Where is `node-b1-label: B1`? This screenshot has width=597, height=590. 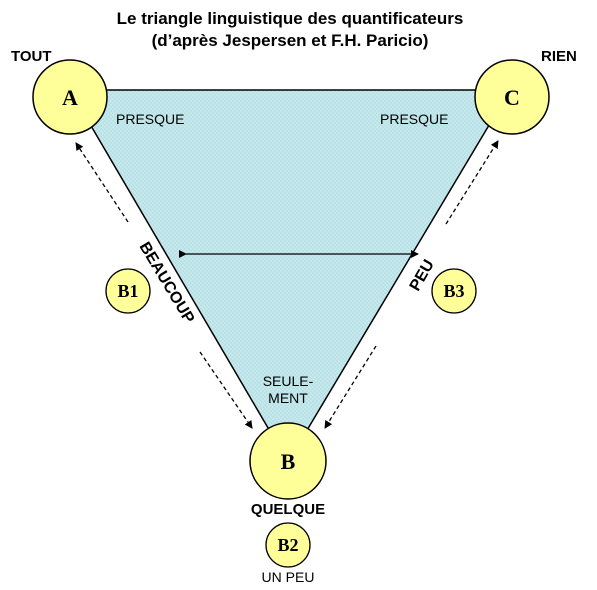 node-b1-label: B1 is located at coordinates (127, 291).